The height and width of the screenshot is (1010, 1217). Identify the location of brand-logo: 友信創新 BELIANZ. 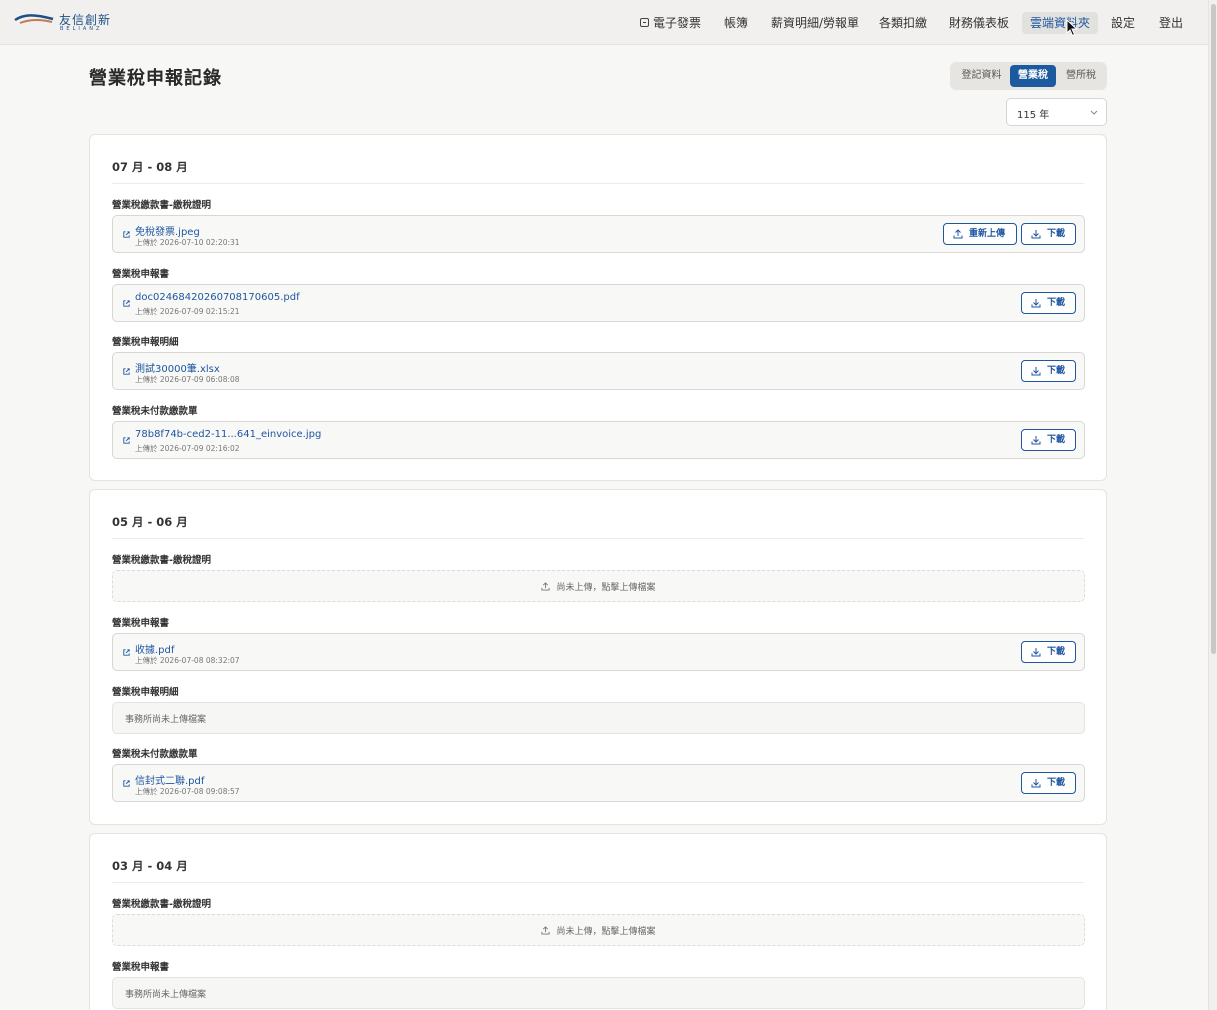
(64, 22).